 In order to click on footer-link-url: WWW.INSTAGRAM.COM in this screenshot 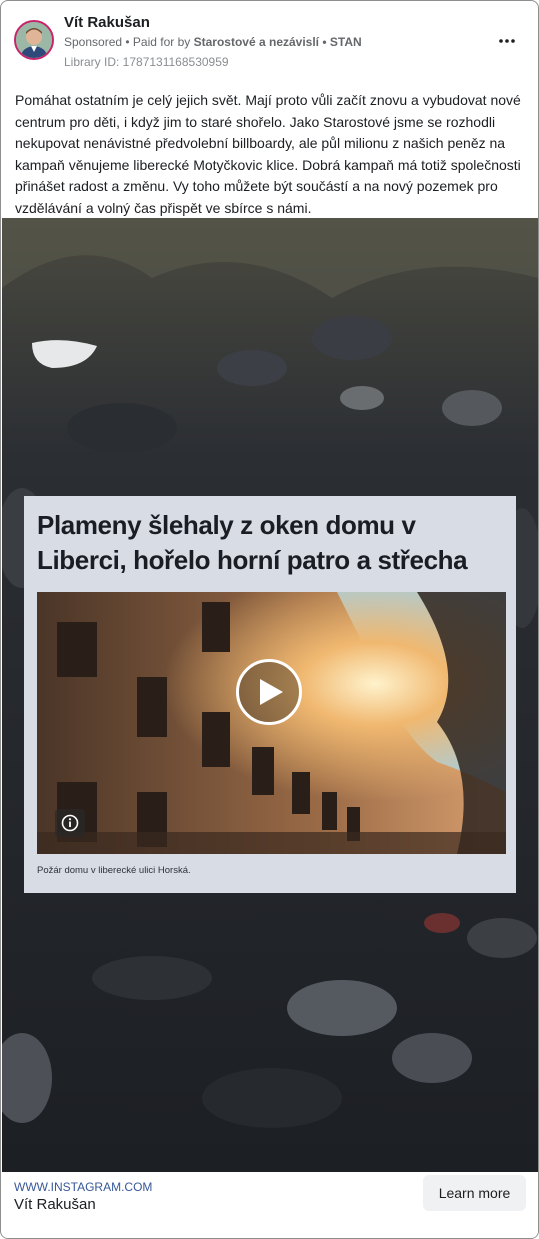, I will do `click(83, 1187)`.